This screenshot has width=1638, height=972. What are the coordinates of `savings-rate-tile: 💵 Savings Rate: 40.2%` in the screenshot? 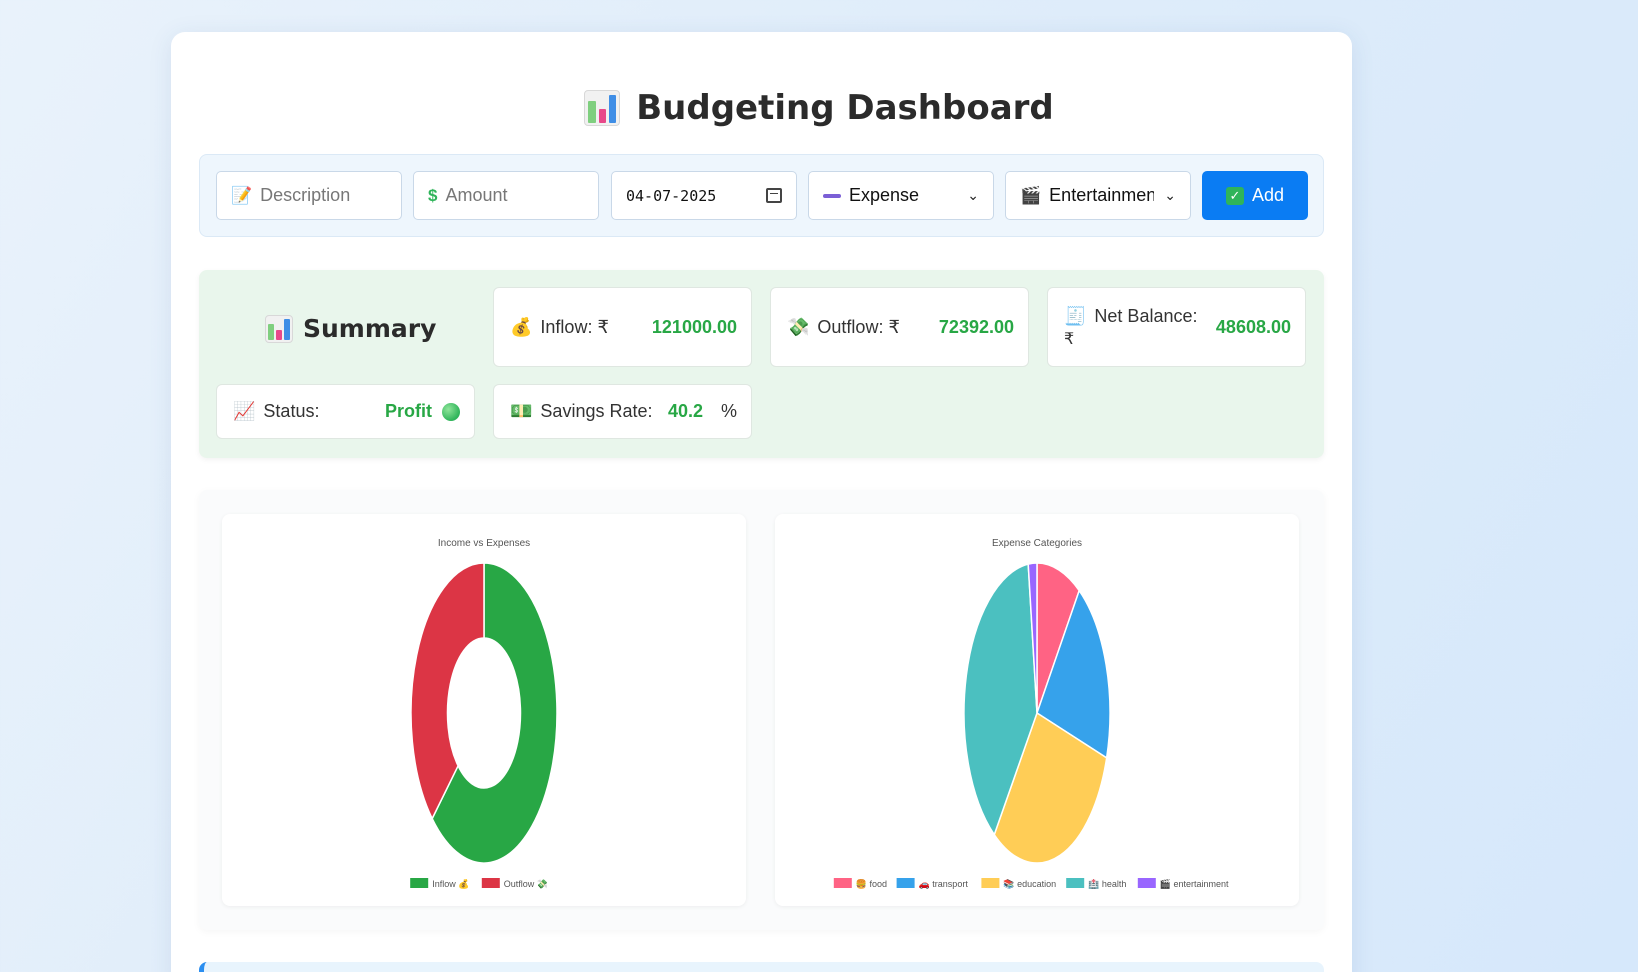 It's located at (622, 411).